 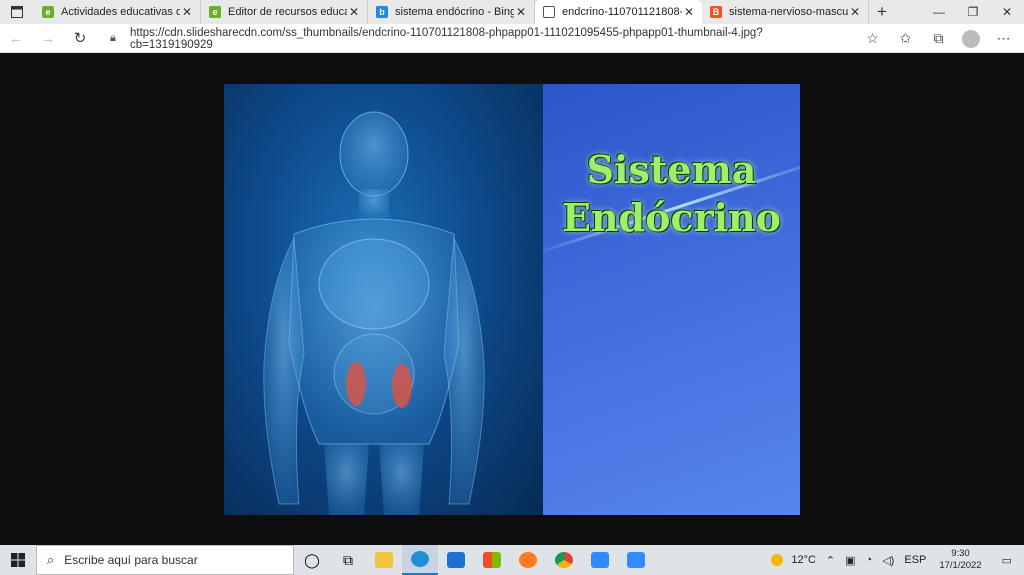 I want to click on system-tray: 12°C ⌃ ▣ ◔ ◁) ESP 9:30 17/1/2022 ▭, so click(x=895, y=560).